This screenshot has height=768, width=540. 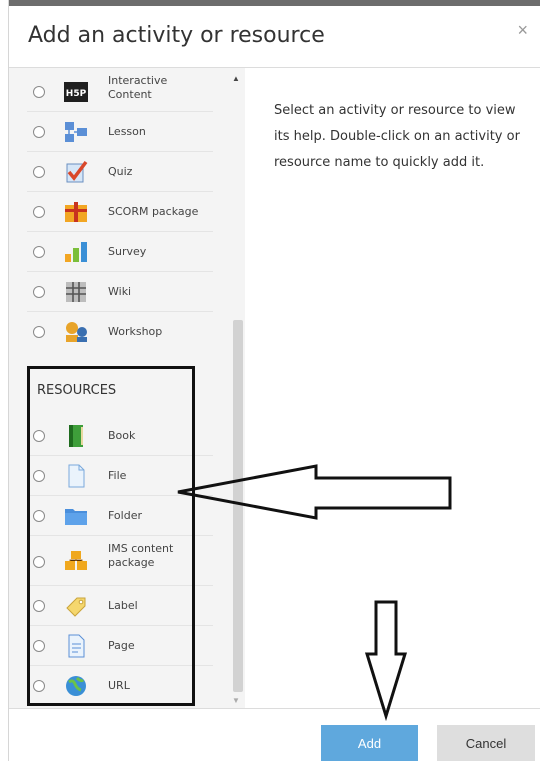 What do you see at coordinates (176, 35) in the screenshot?
I see `dialog-title: Add an activity or resource` at bounding box center [176, 35].